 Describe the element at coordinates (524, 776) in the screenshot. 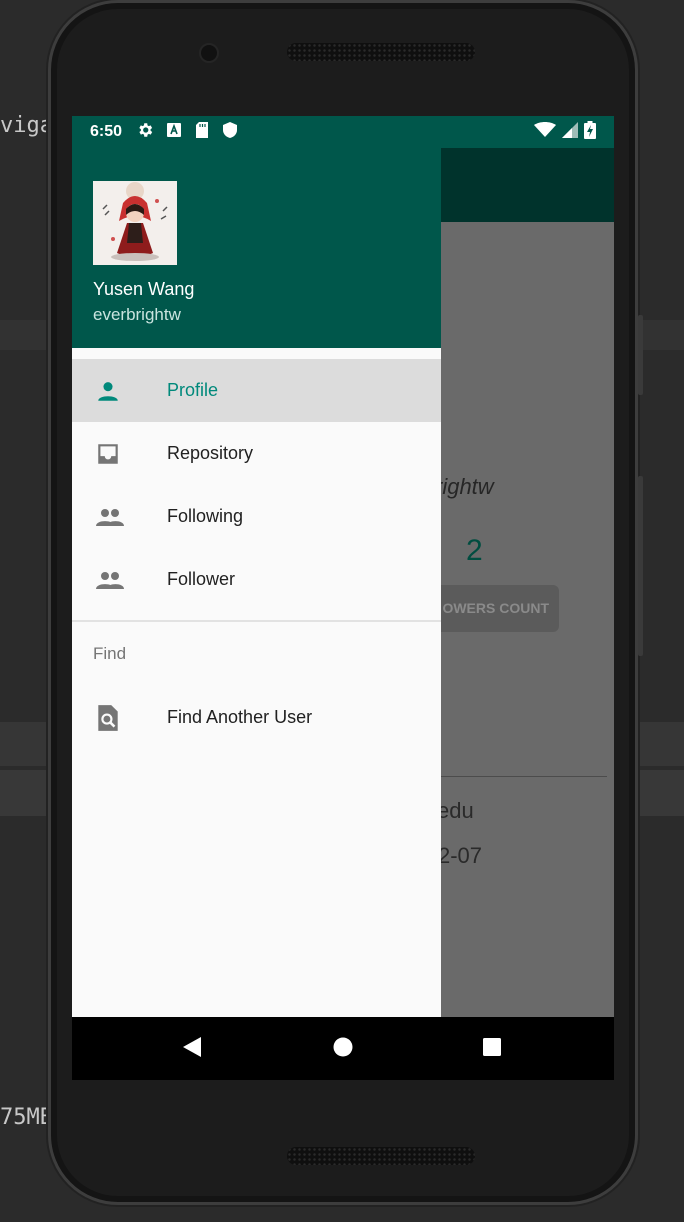

I see `divider` at that location.